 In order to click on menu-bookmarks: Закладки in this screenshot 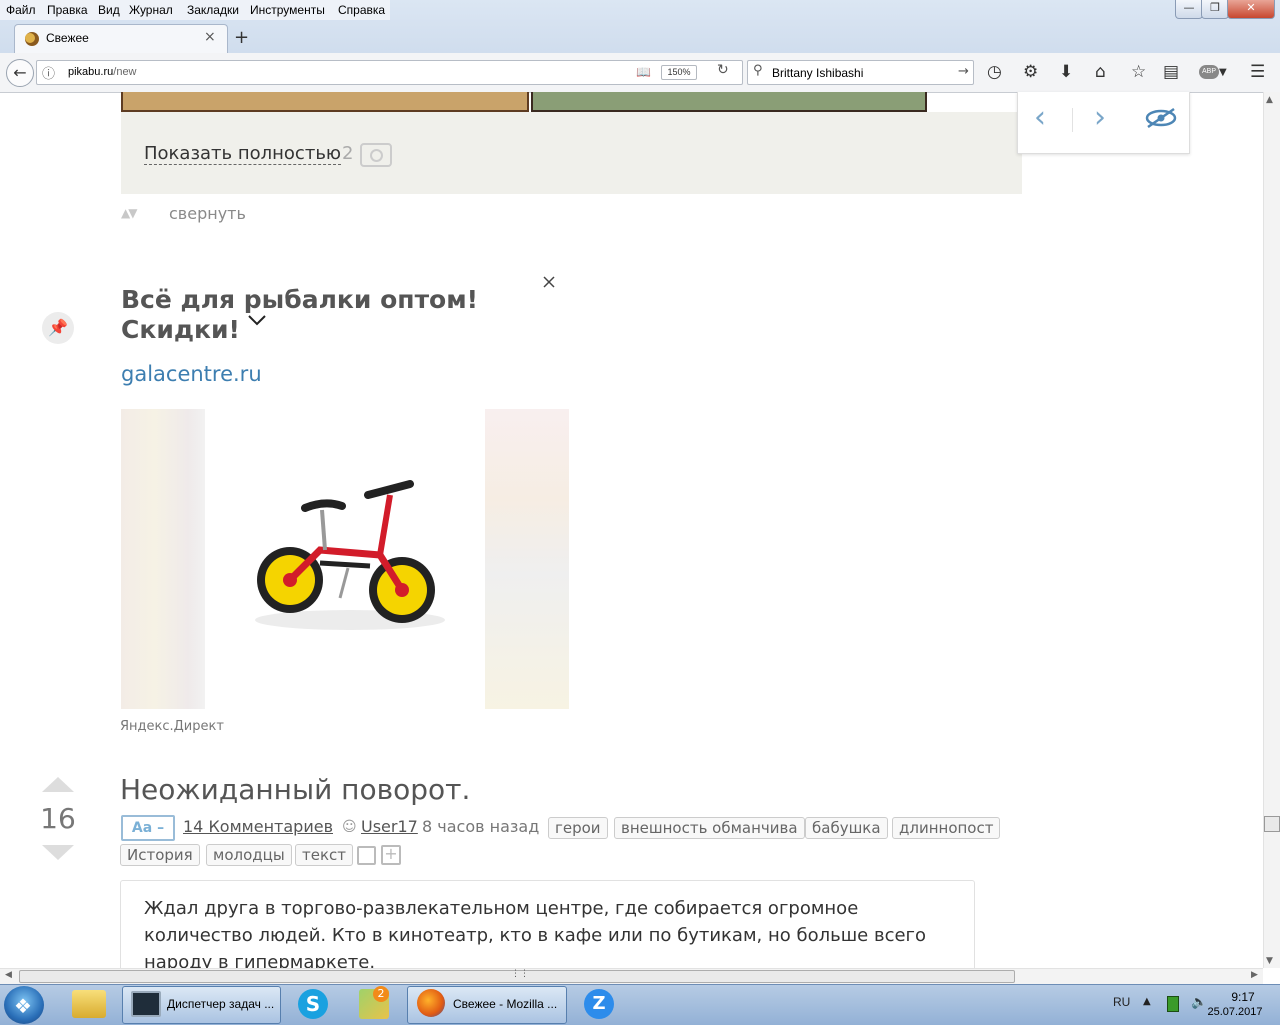, I will do `click(213, 10)`.